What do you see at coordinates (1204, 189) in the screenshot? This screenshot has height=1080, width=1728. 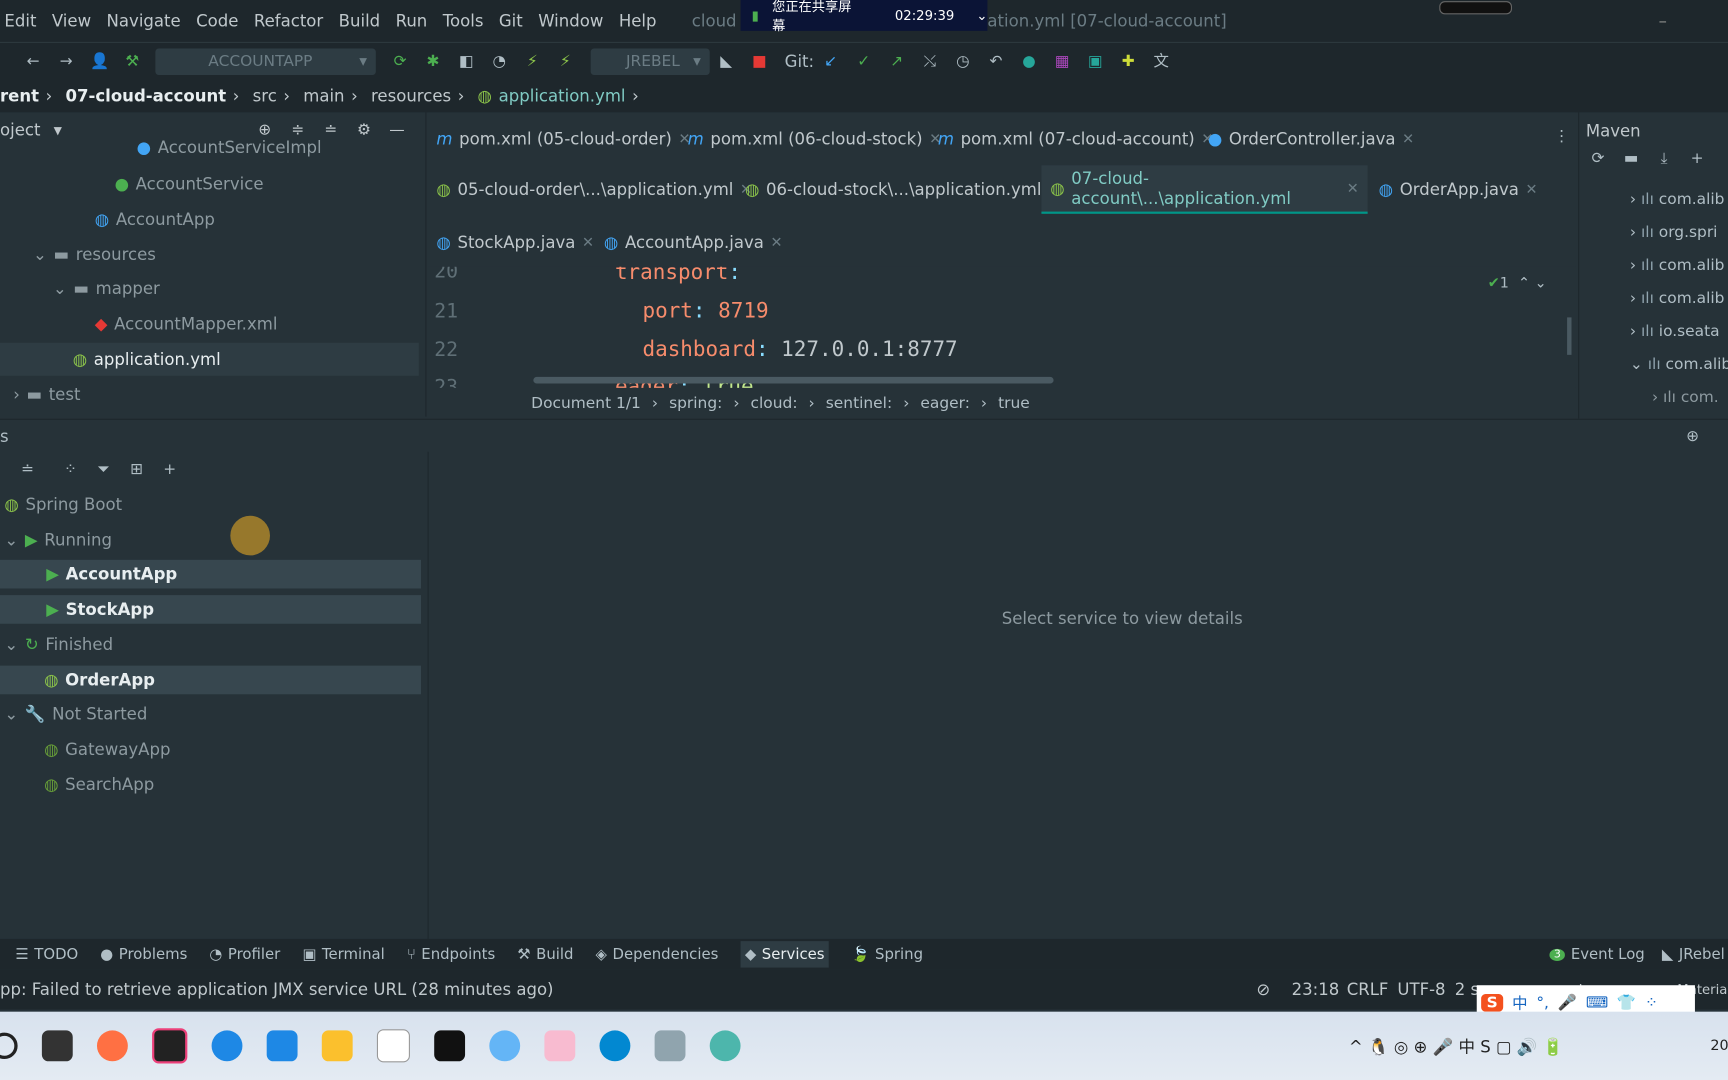 I see `tab-active: ◍ 07-cloud-account\...\application.yml ✕` at bounding box center [1204, 189].